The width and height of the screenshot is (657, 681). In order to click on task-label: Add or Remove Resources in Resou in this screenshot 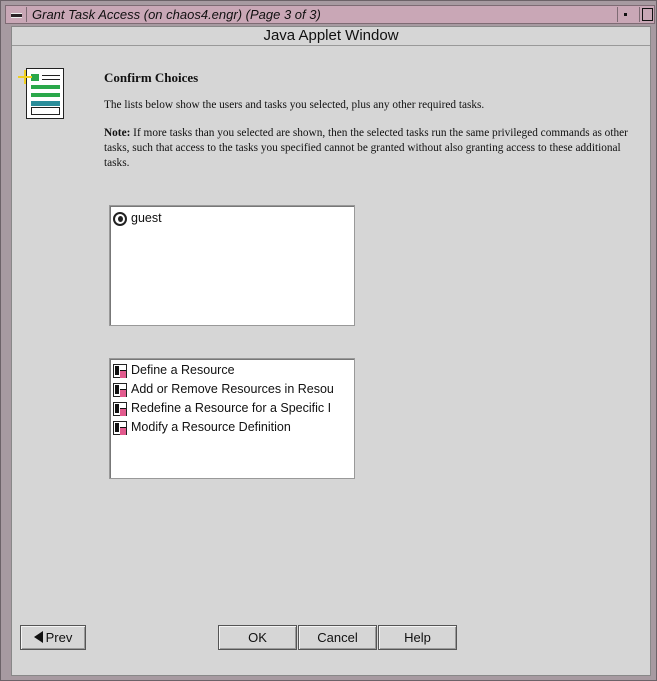, I will do `click(232, 389)`.